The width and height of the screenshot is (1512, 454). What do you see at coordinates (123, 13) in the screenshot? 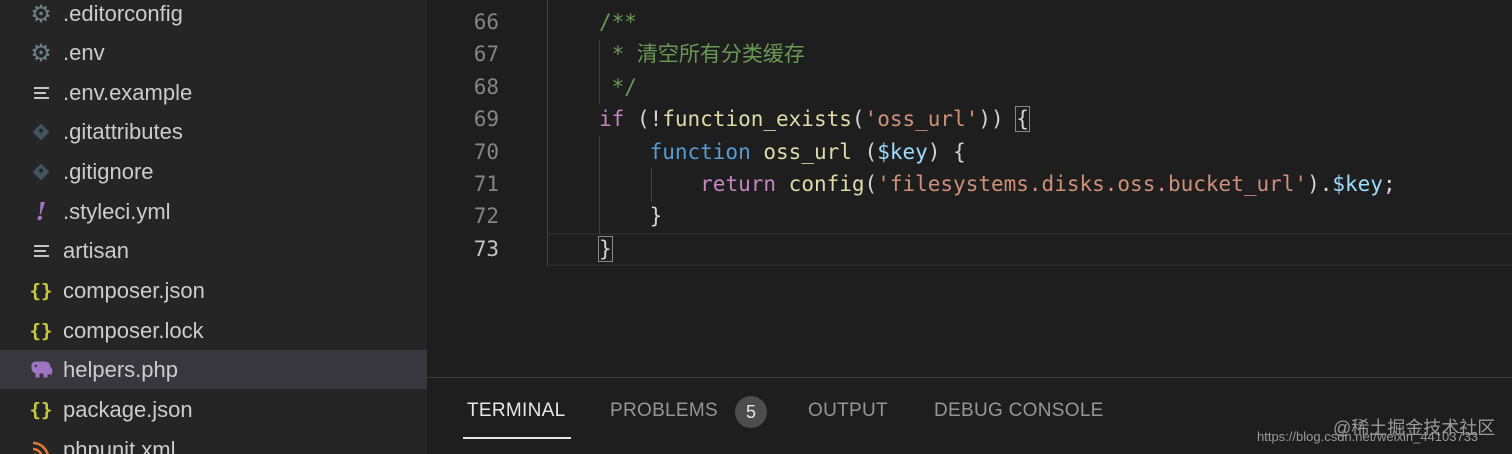
I see `file-name: .editorconfig` at bounding box center [123, 13].